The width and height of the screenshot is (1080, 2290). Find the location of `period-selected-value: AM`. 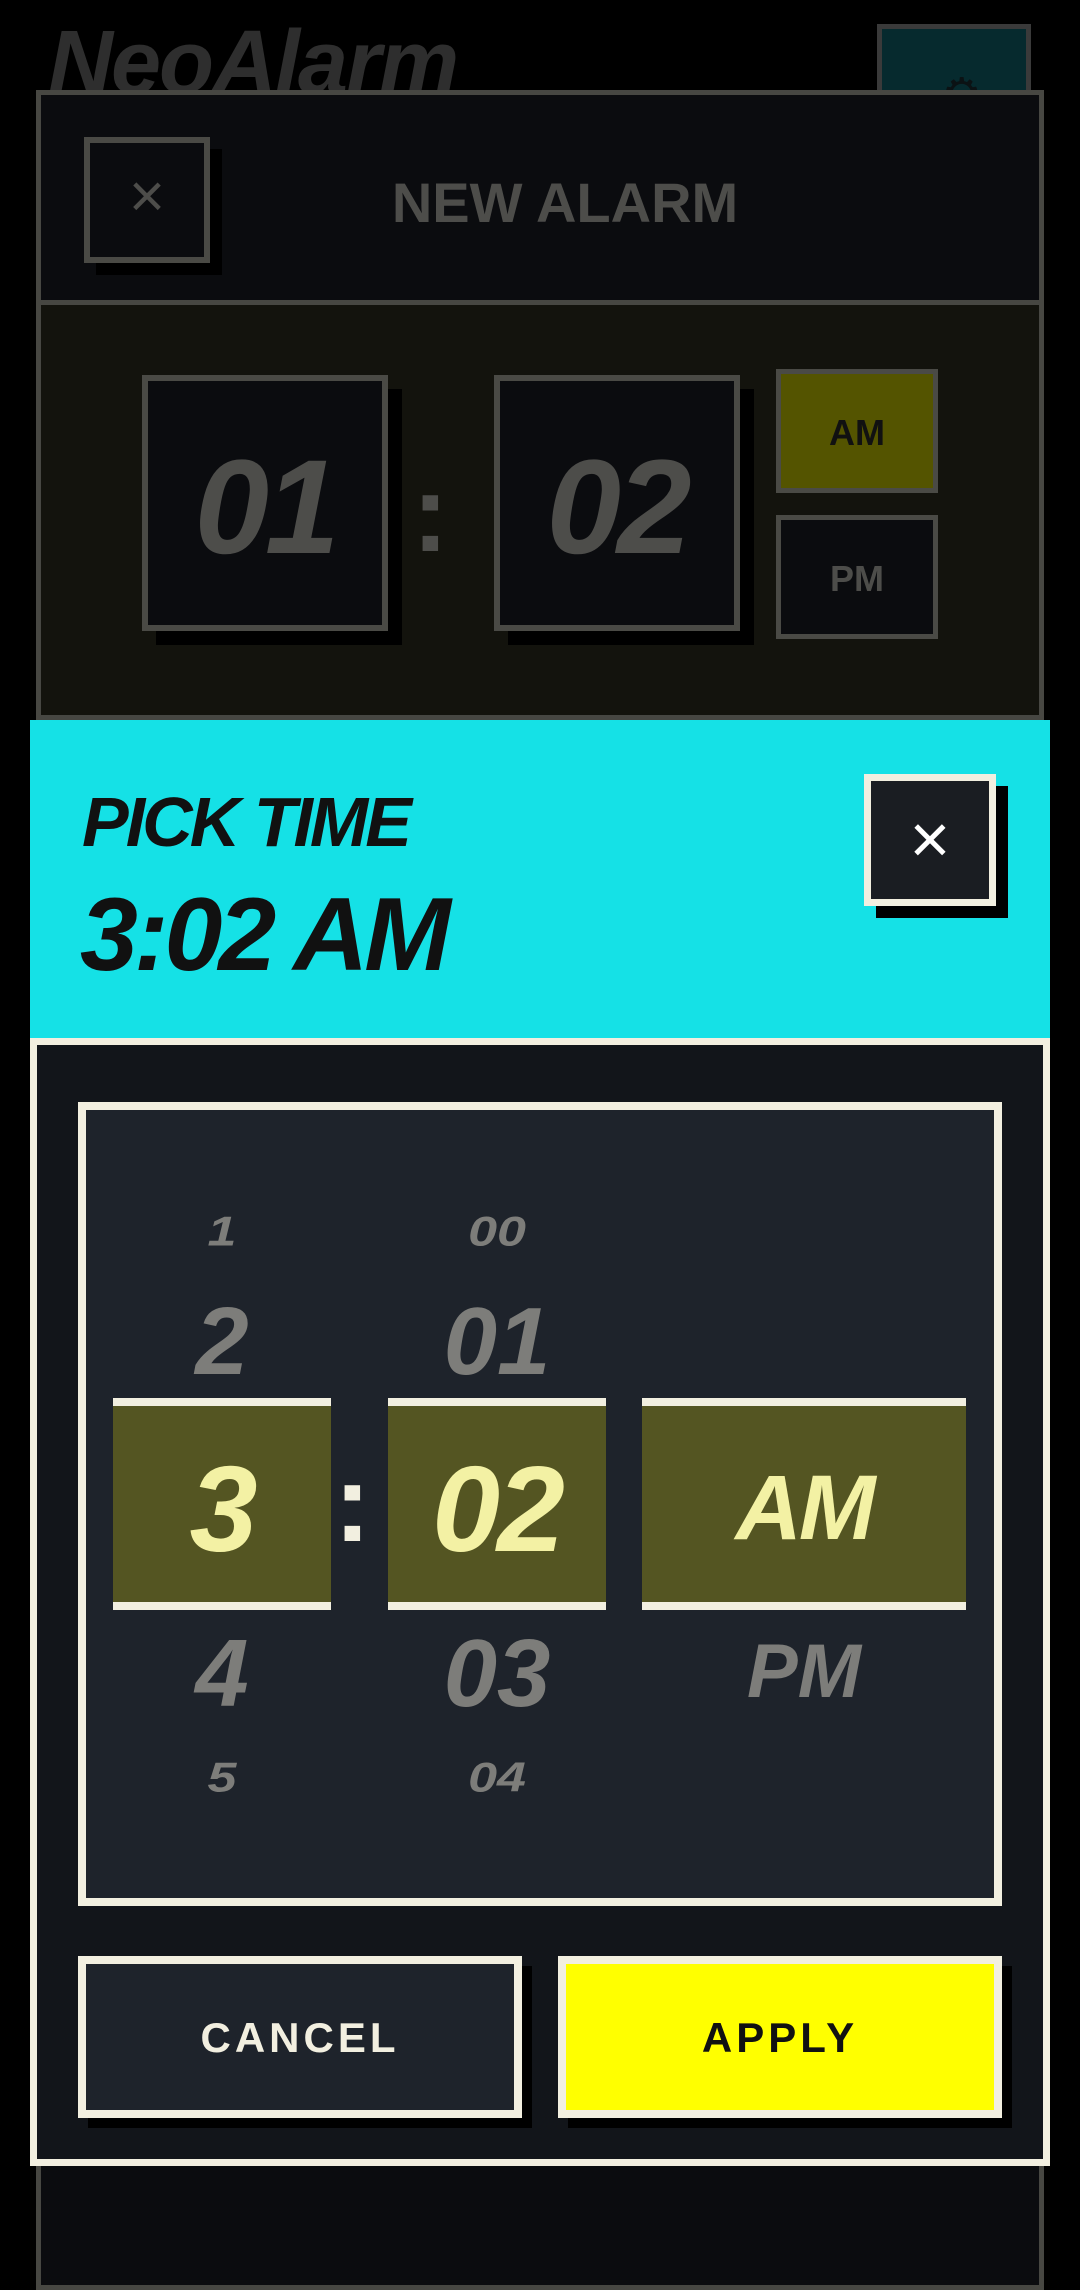

period-selected-value: AM is located at coordinates (805, 1508).